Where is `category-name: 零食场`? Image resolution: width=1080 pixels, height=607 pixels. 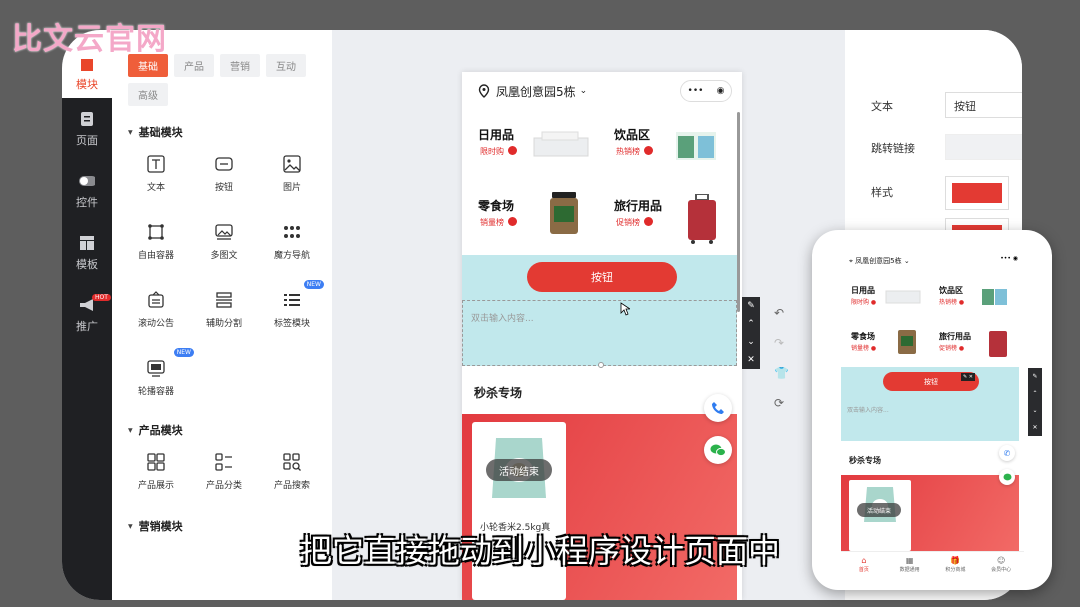
category-name: 零食场 is located at coordinates (496, 205).